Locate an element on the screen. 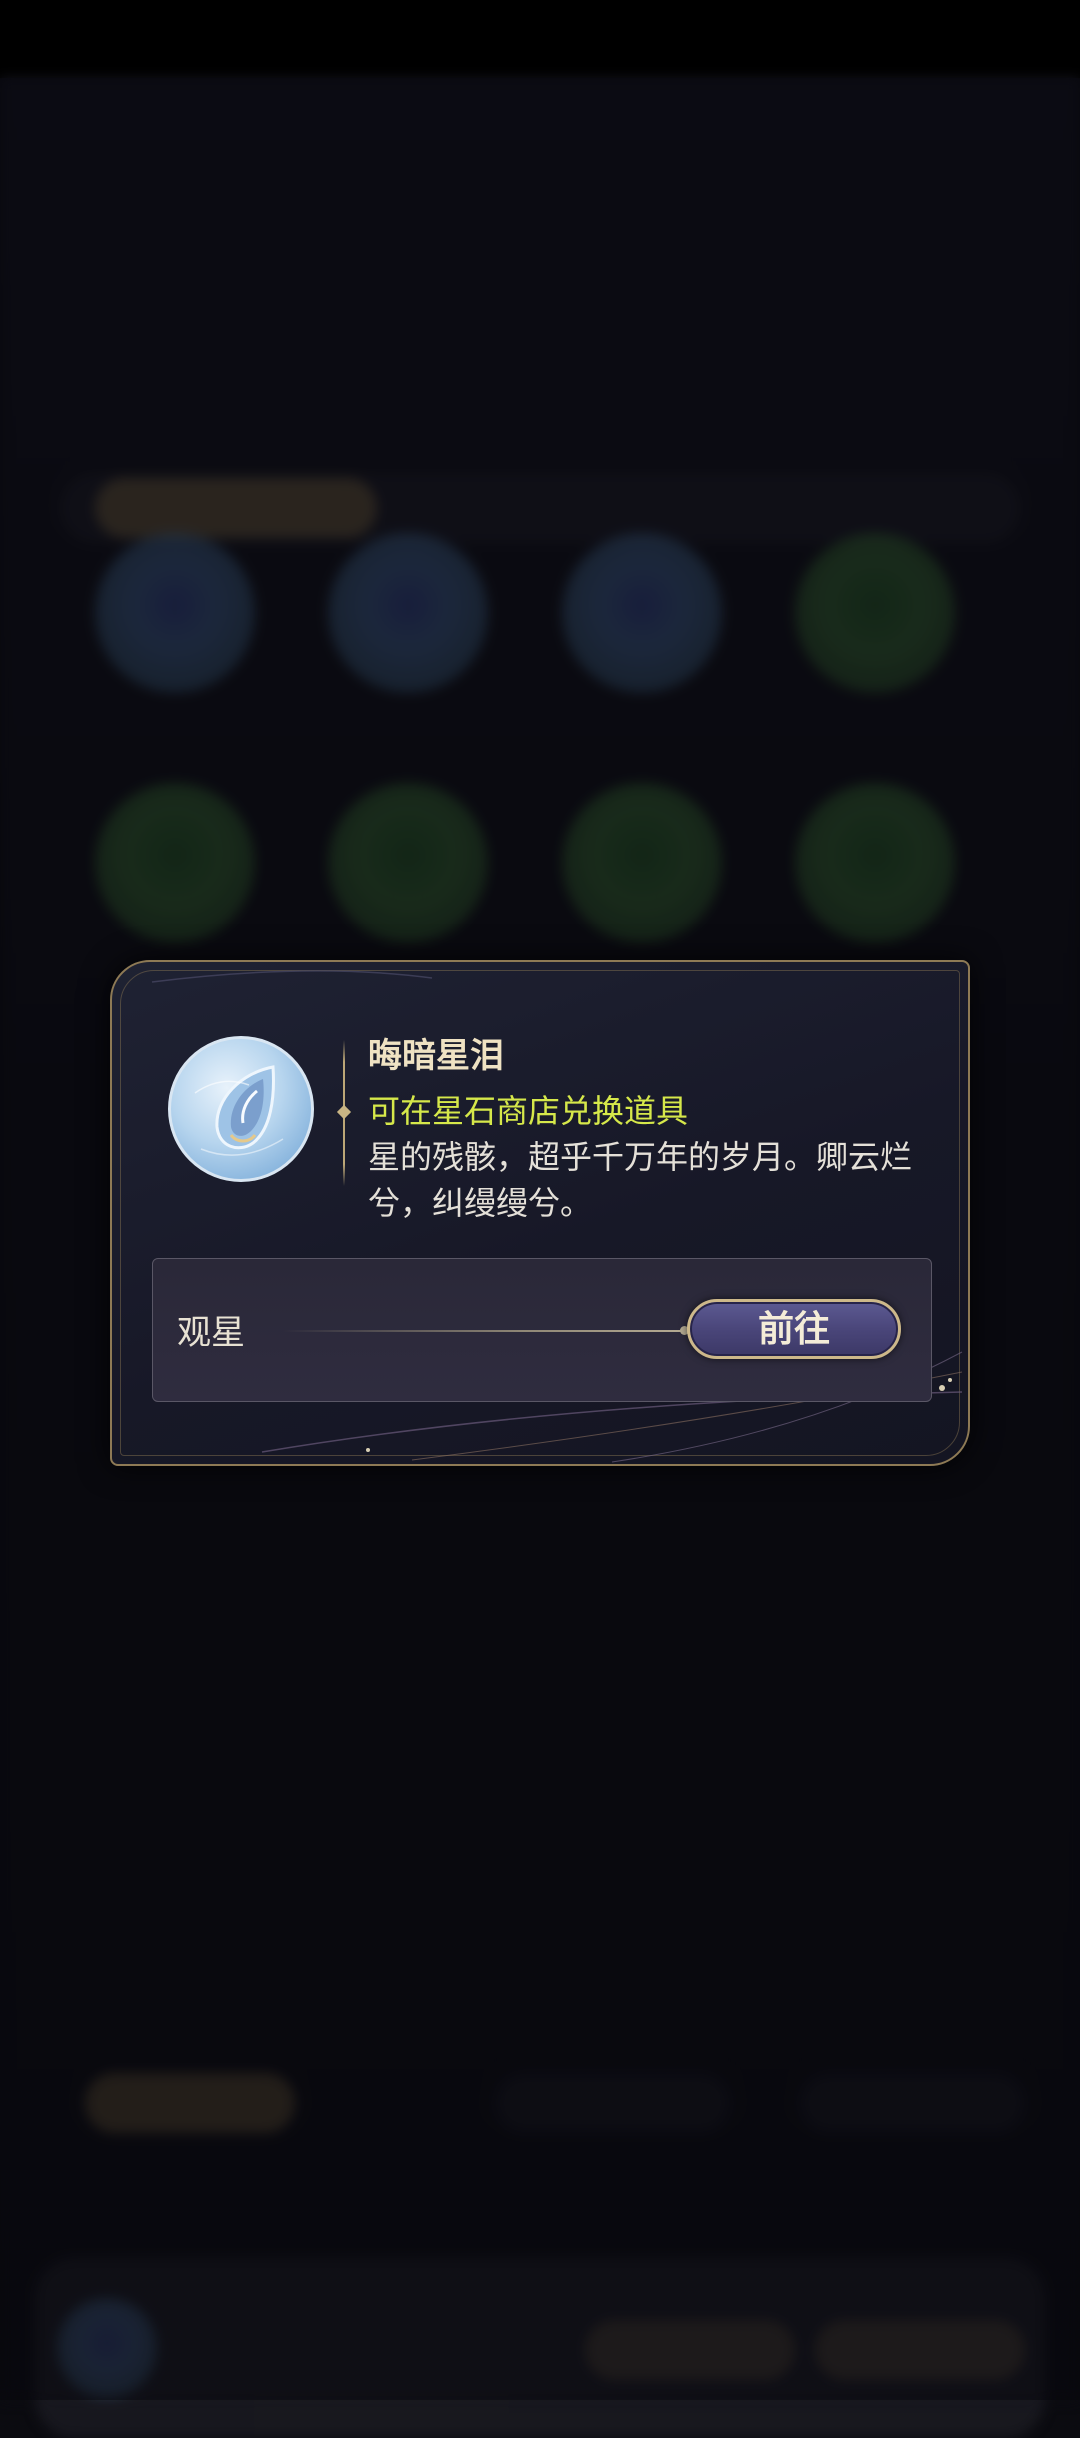 This screenshot has height=2438, width=1080. source-row: 观星 前往 is located at coordinates (542, 1330).